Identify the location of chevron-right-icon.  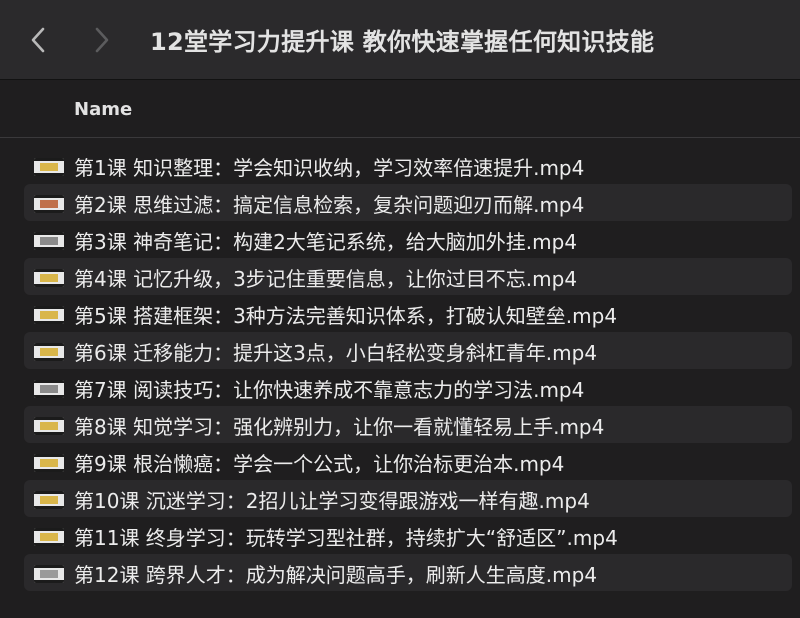
(102, 40).